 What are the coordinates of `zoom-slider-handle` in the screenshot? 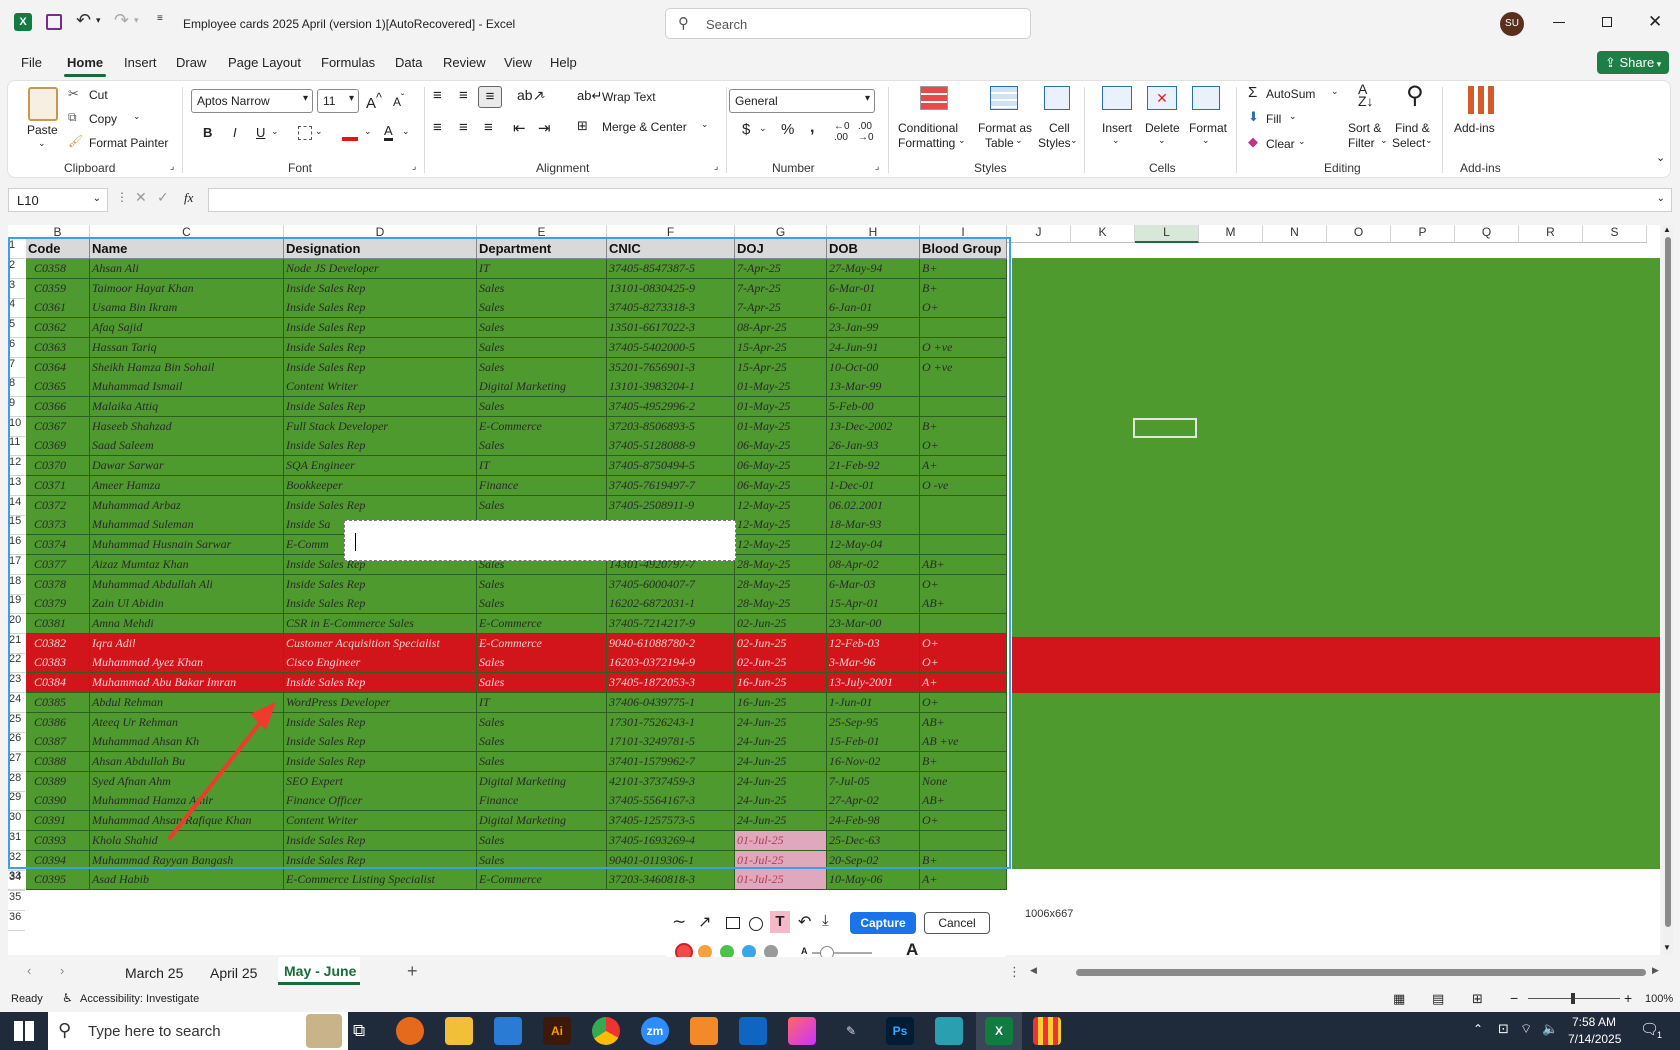 It's located at (1573, 998).